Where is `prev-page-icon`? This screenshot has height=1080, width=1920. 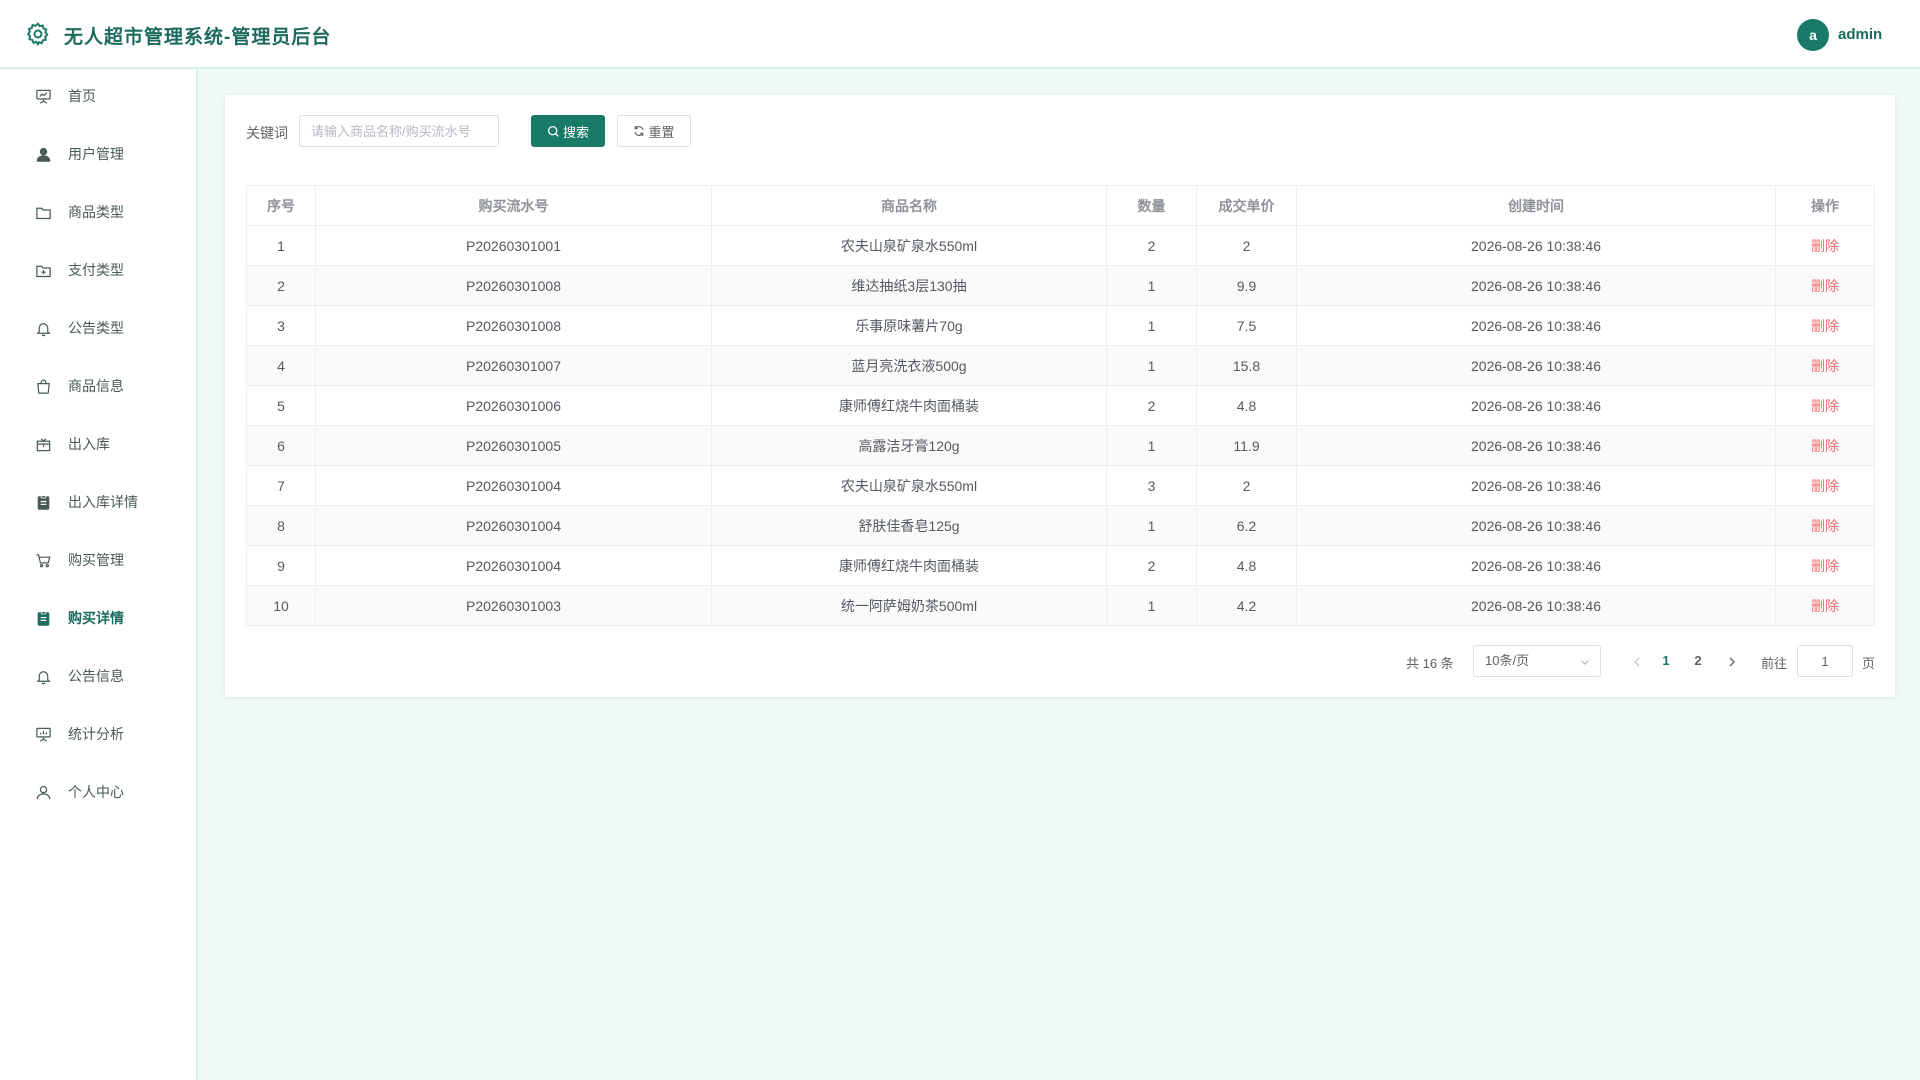 prev-page-icon is located at coordinates (1637, 662).